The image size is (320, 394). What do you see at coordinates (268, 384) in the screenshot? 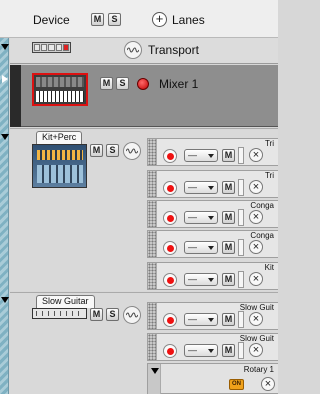
I see `remove-rotary-icon: ×` at bounding box center [268, 384].